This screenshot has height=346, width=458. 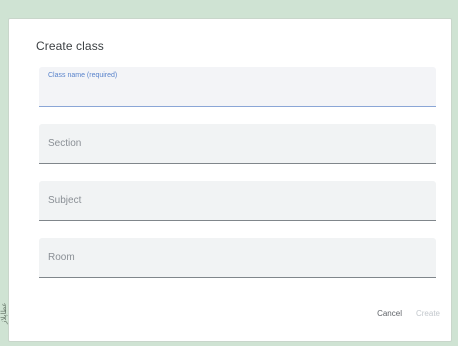 What do you see at coordinates (237, 96) in the screenshot?
I see `class-name-input` at bounding box center [237, 96].